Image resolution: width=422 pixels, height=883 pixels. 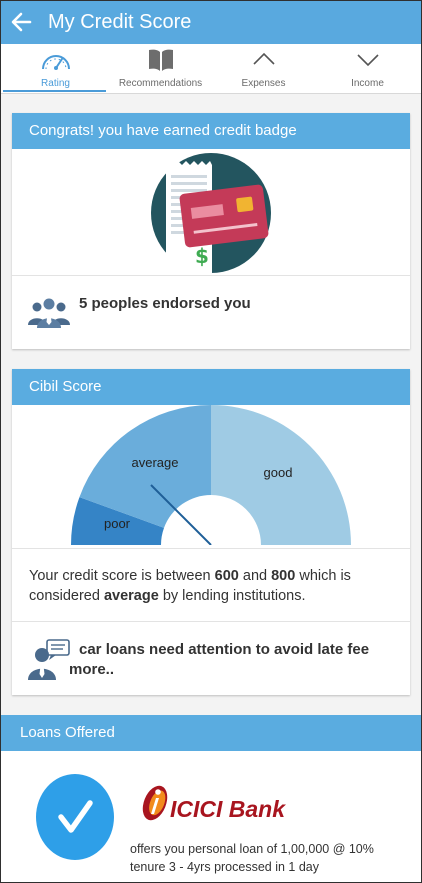 I want to click on gauge-label-good: good, so click(x=278, y=472).